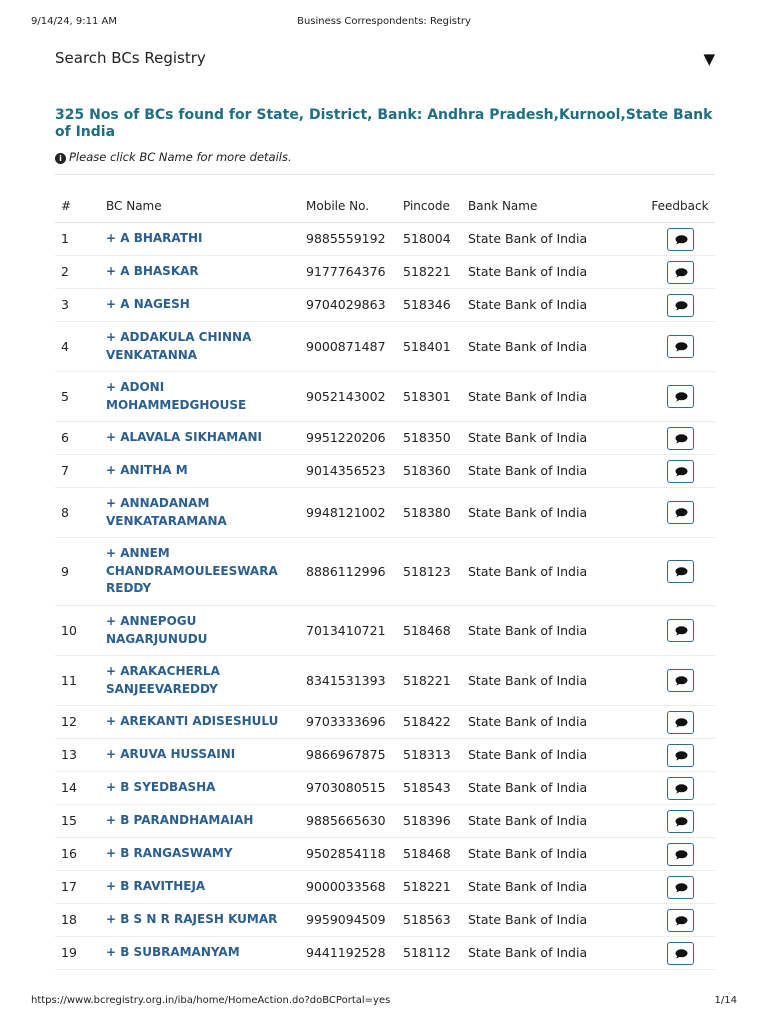 The width and height of the screenshot is (768, 1024). What do you see at coordinates (65, 571) in the screenshot?
I see `row-number: 9` at bounding box center [65, 571].